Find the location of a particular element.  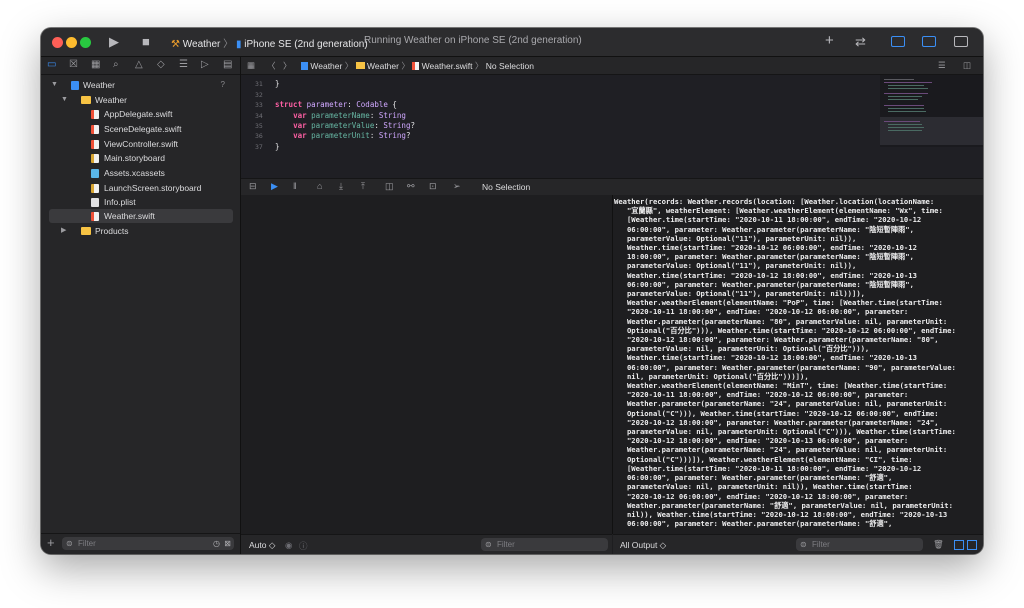

variables-scope-popup: Auto ◇ is located at coordinates (262, 545).